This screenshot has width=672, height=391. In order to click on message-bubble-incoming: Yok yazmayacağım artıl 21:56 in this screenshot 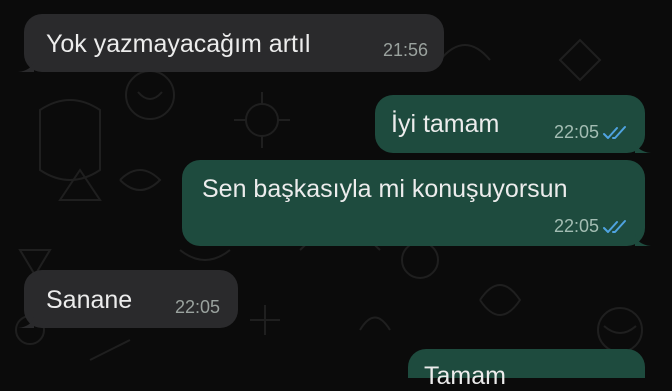, I will do `click(231, 43)`.